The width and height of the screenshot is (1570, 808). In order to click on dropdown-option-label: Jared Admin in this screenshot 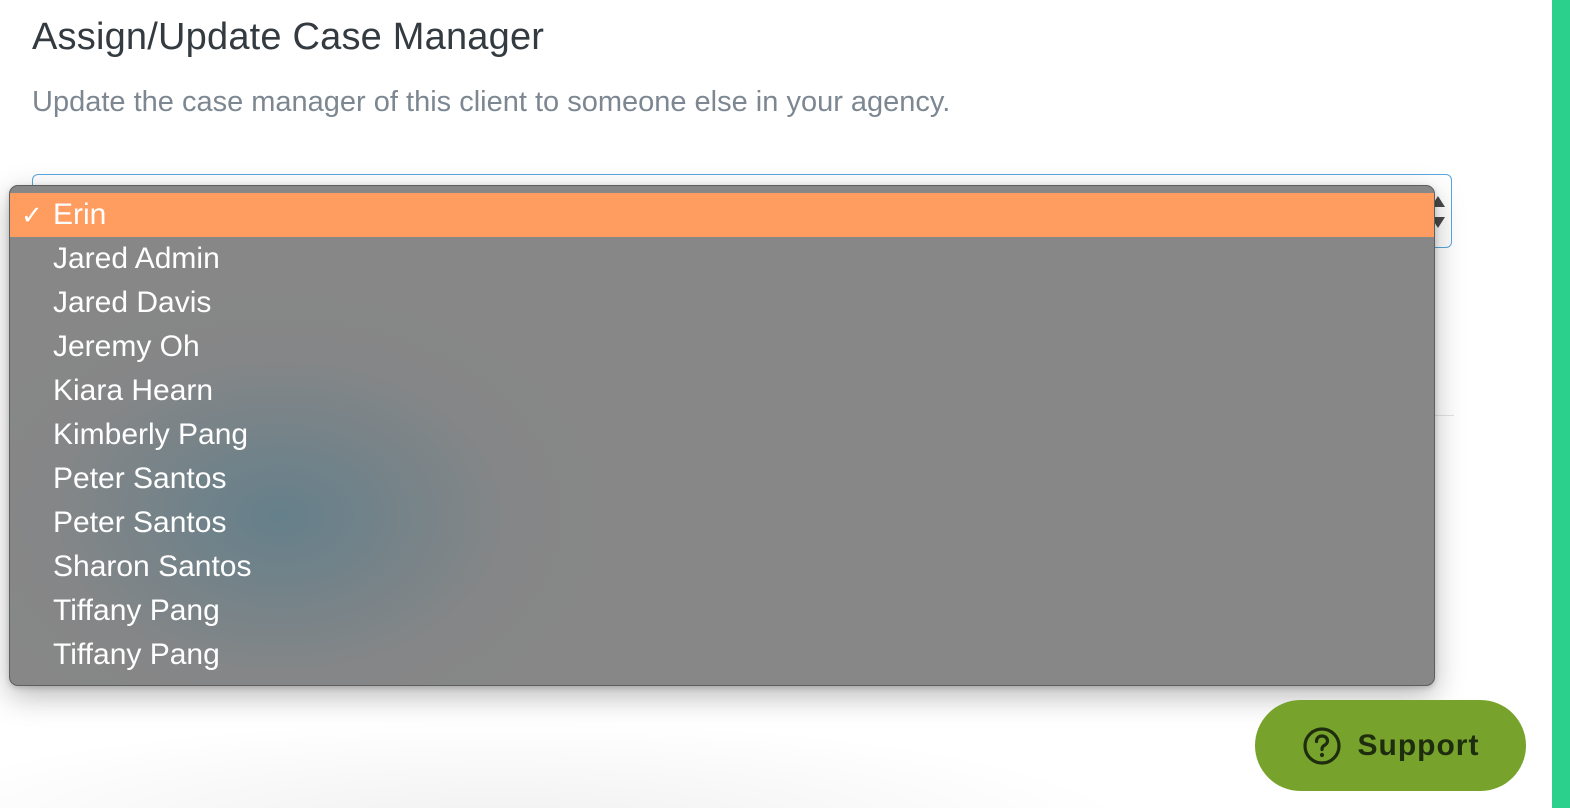, I will do `click(136, 258)`.